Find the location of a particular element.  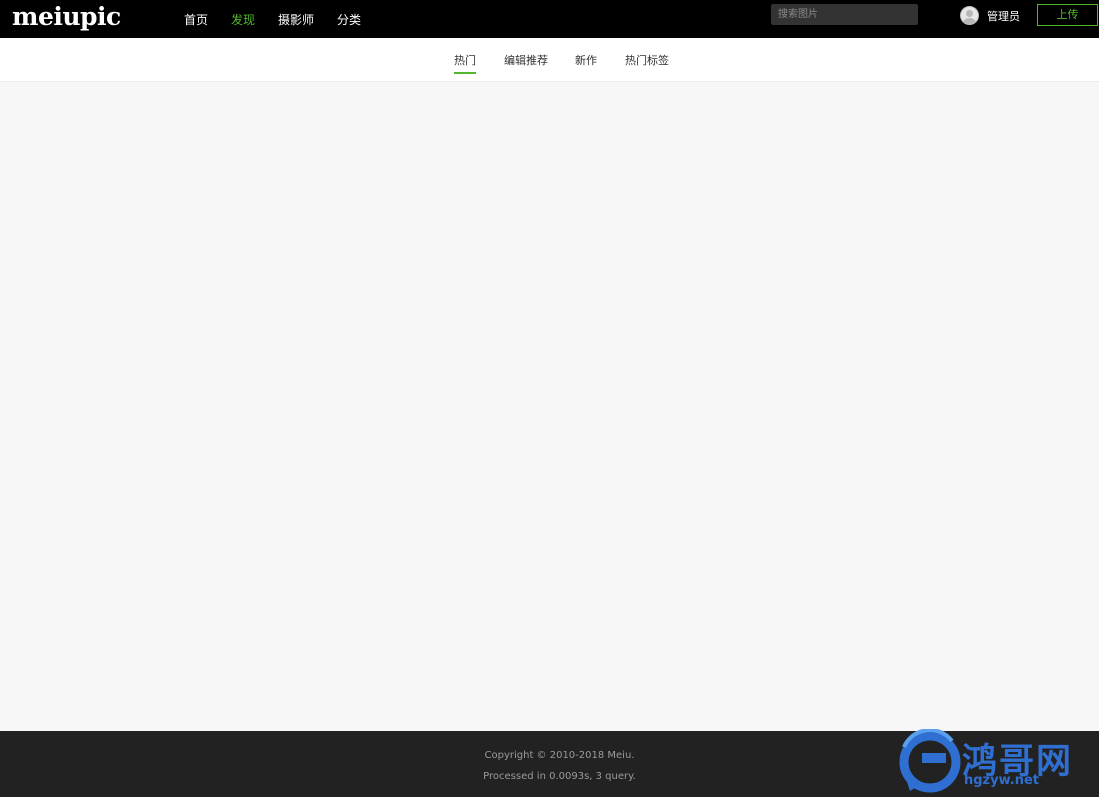

search-input is located at coordinates (844, 14).